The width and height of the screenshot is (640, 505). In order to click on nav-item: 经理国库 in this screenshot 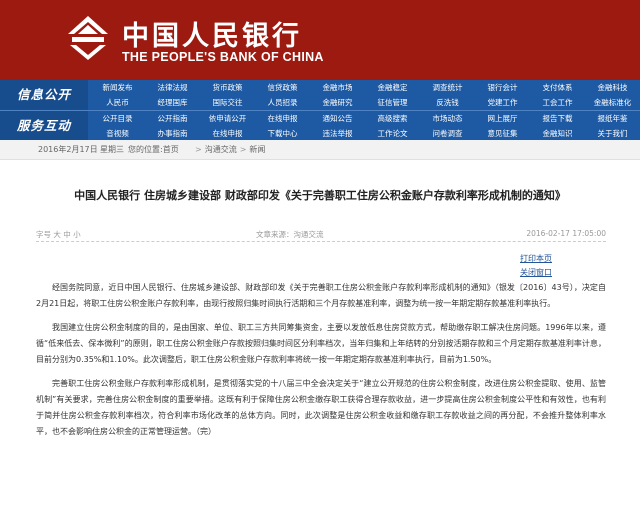, I will do `click(172, 102)`.